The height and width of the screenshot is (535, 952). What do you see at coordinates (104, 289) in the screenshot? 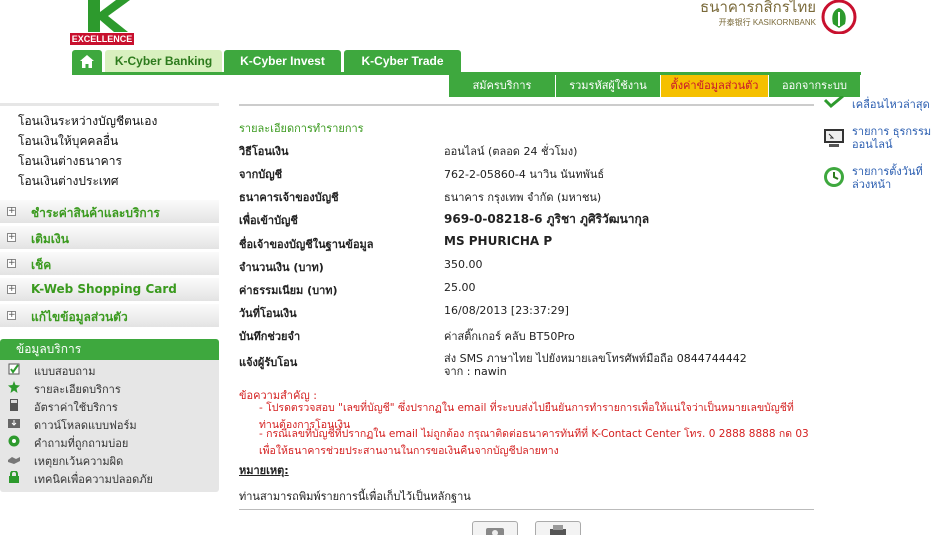
I see `sidebar-menu-label: K-Web Shopping Card` at bounding box center [104, 289].